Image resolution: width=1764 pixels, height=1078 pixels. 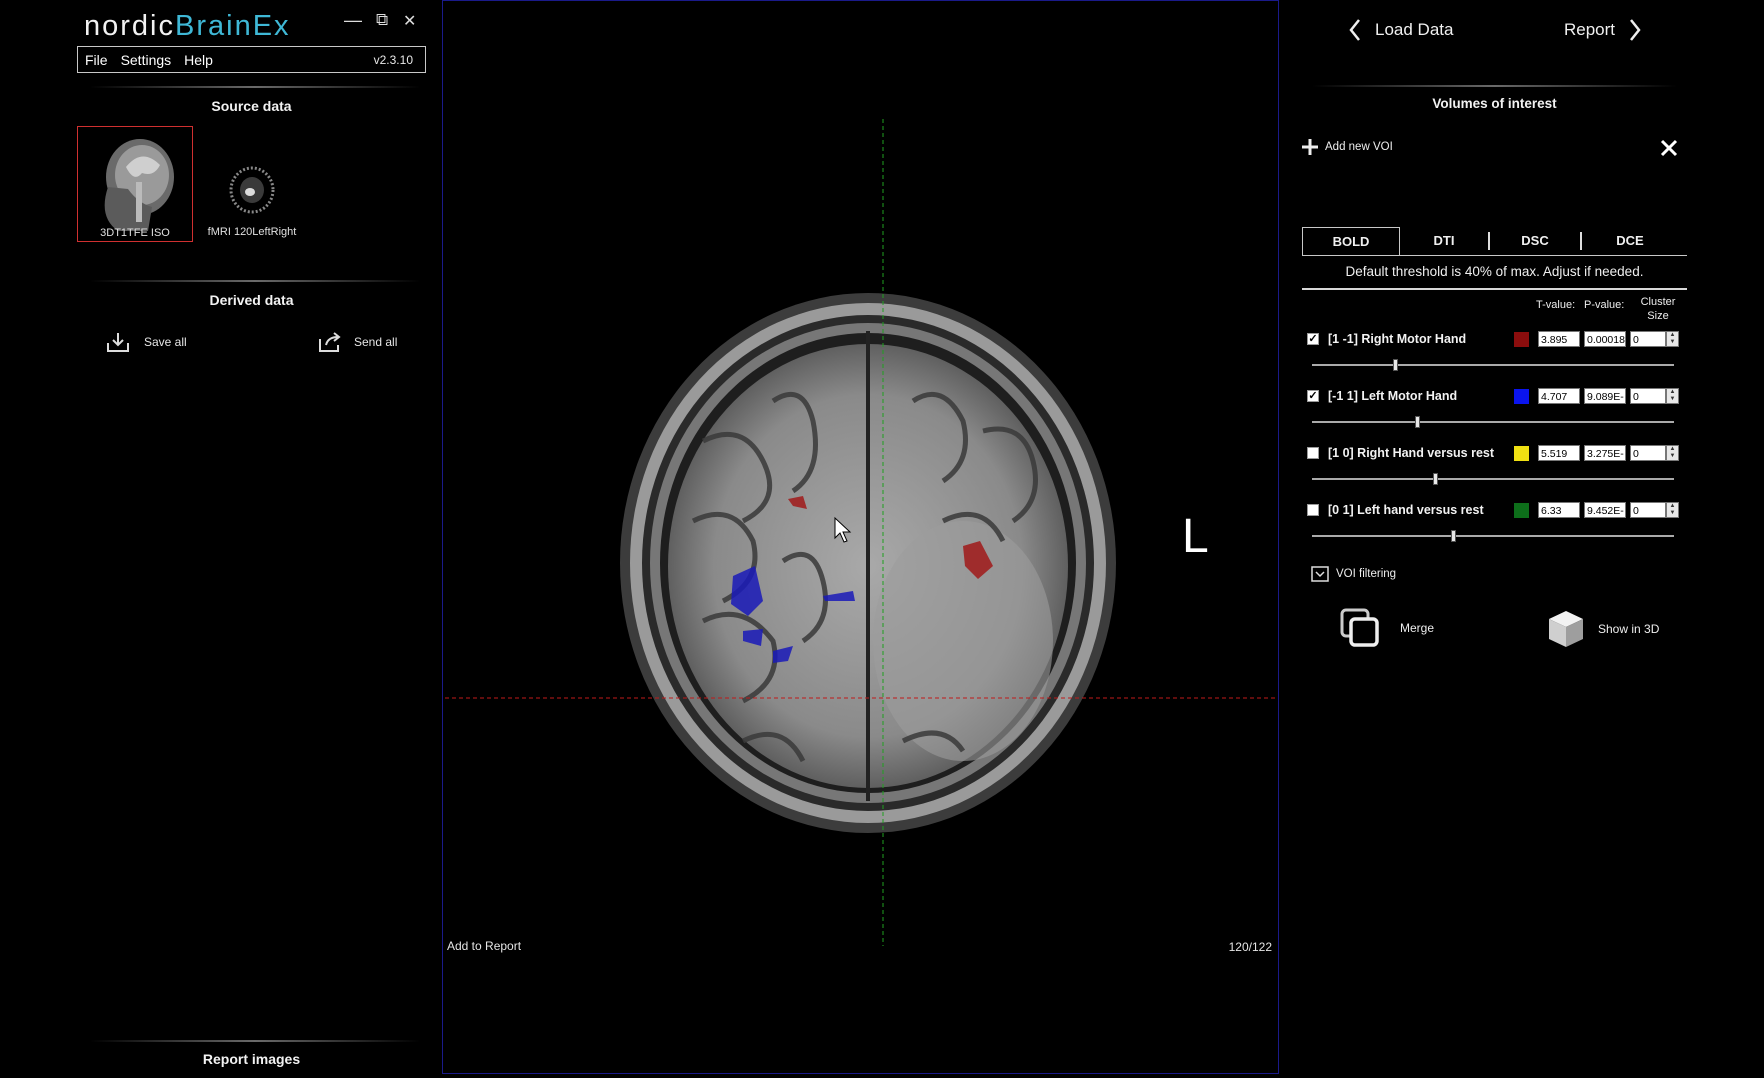 I want to click on voi-filtering-toggle: VOI filtering, so click(x=1353, y=574).